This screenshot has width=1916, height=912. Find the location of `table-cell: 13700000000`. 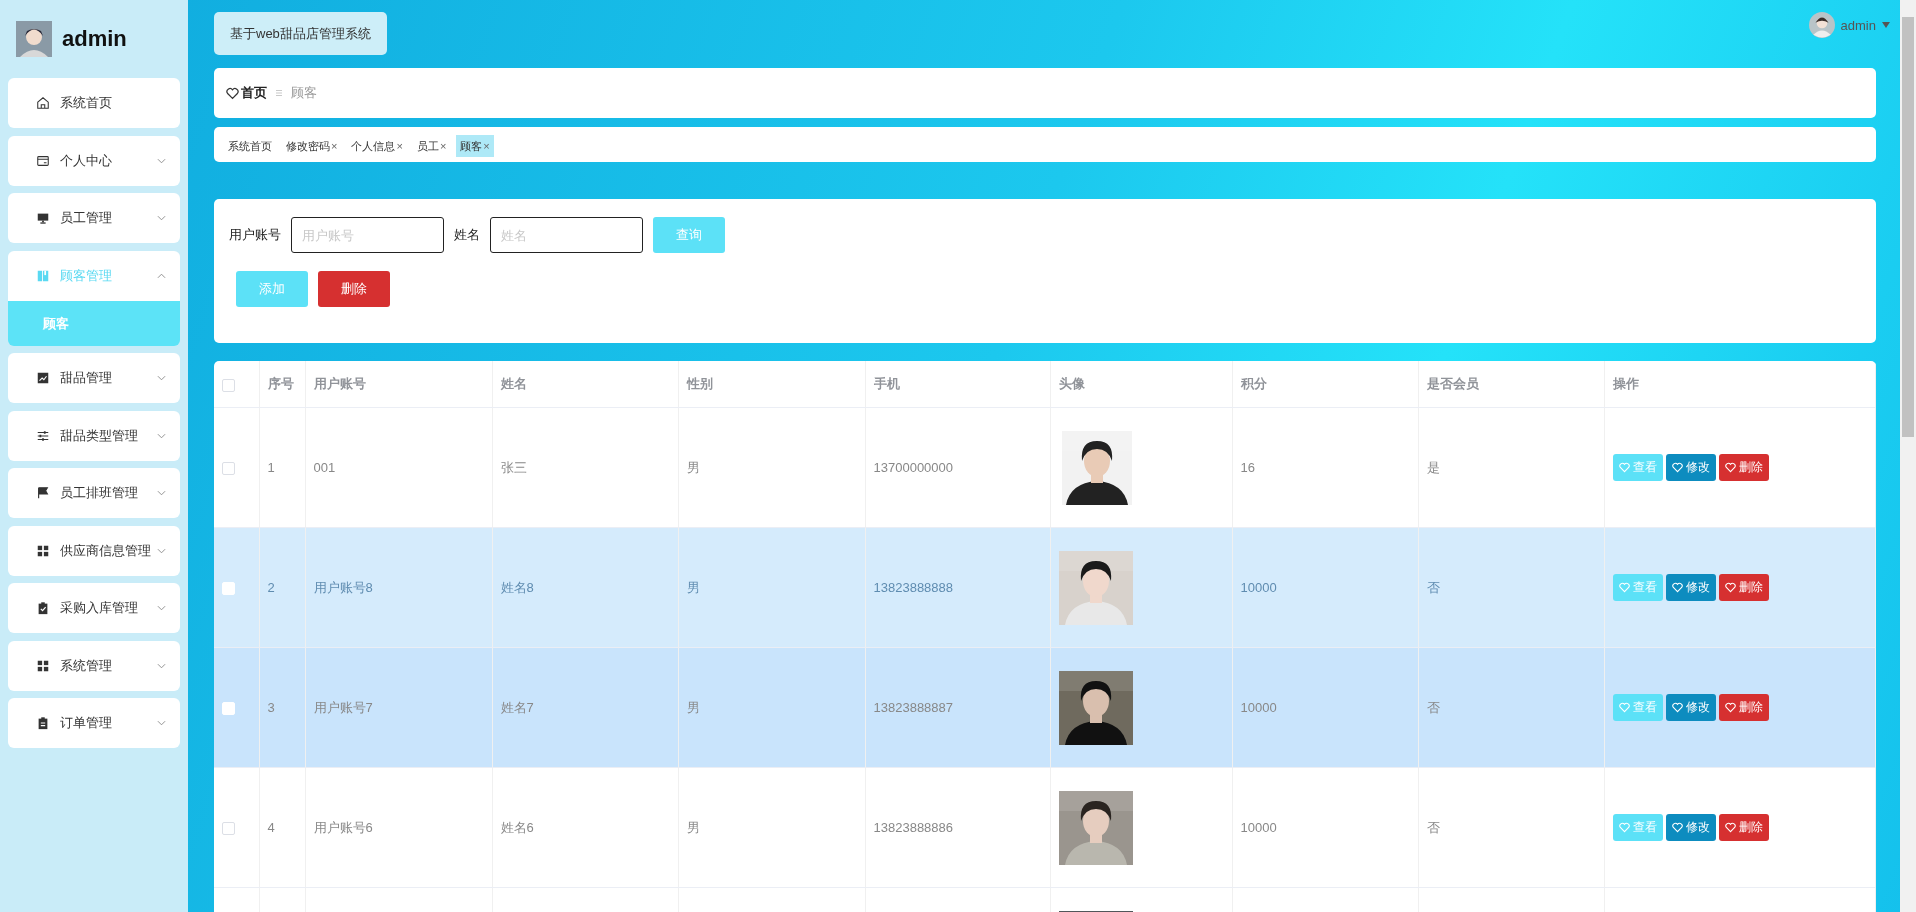

table-cell: 13700000000 is located at coordinates (913, 467).